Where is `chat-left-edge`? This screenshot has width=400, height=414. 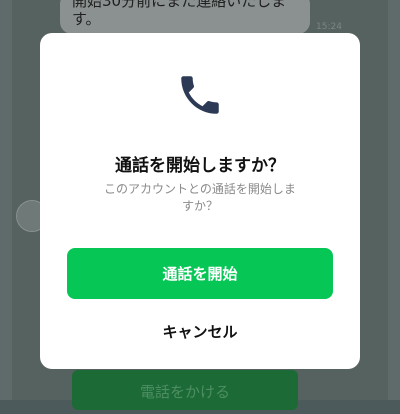
chat-left-edge is located at coordinates (6, 200).